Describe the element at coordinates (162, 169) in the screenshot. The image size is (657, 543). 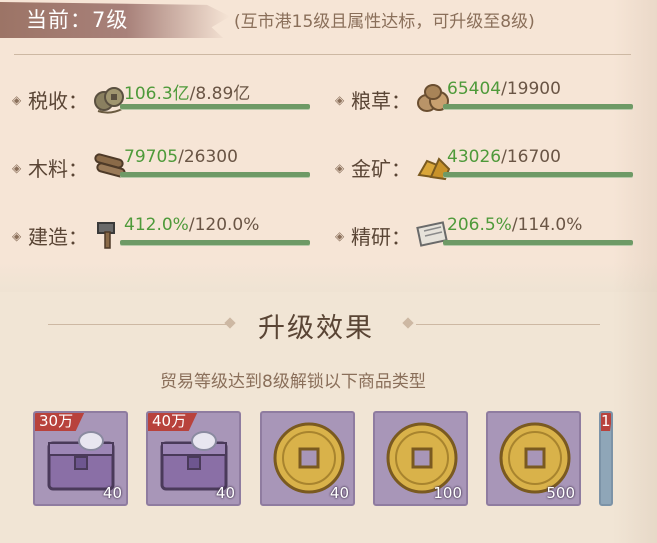
I see `stat-wood: ◈ 木料： 79705/26300` at that location.